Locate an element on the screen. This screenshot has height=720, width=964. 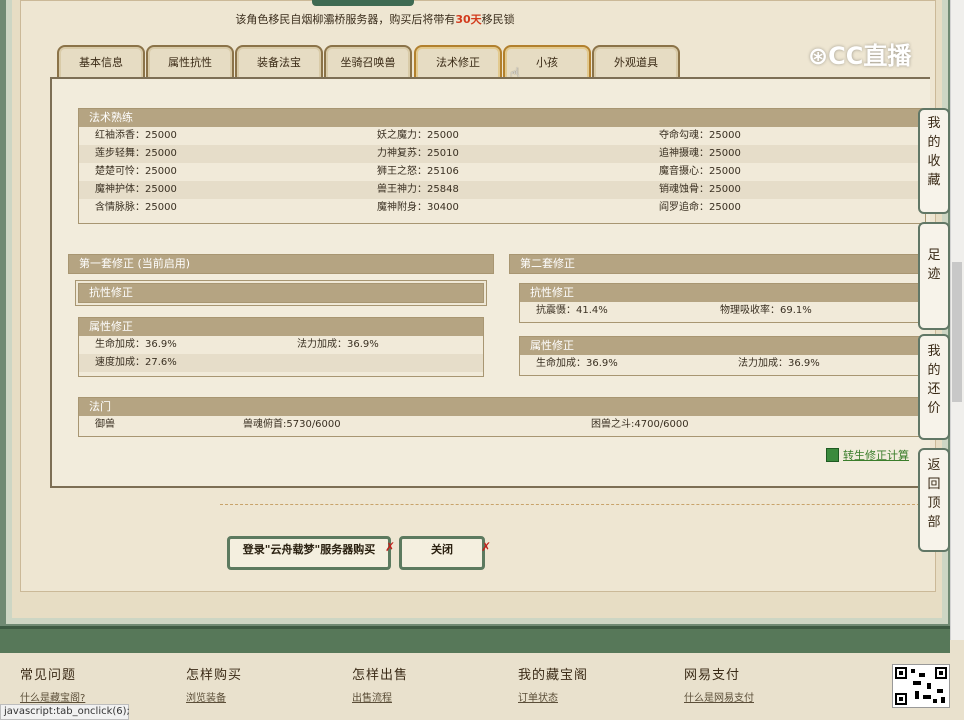
skills-row: 含情脉脉：25000 魔神附身：30400 阎罗追命：25000 is located at coordinates (502, 208).